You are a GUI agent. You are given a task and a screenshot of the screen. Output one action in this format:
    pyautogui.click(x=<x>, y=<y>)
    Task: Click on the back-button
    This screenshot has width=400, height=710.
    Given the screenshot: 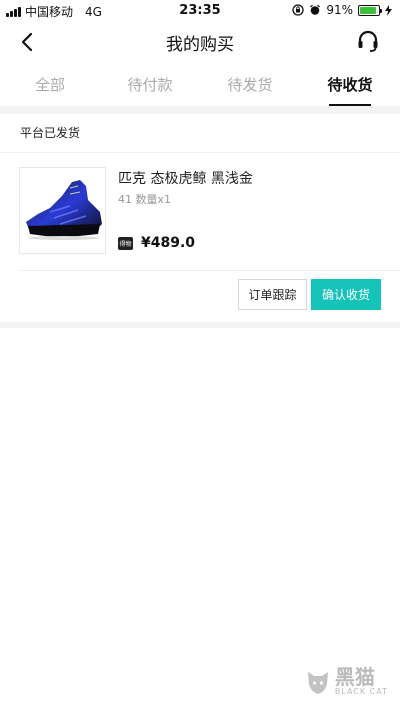 What is the action you would take?
    pyautogui.click(x=28, y=42)
    